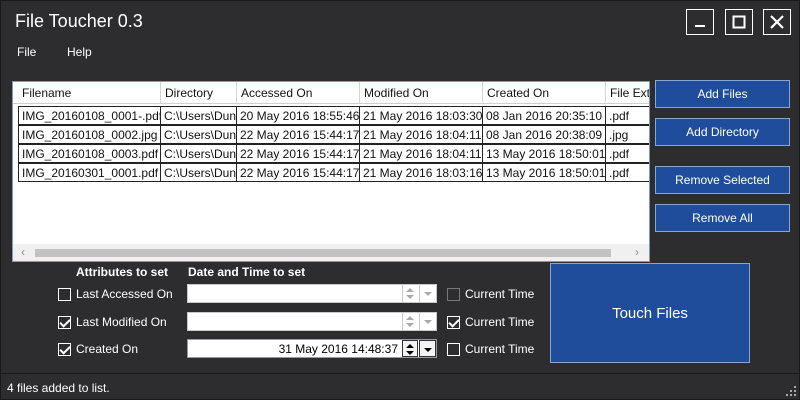 This screenshot has width=800, height=400. I want to click on column-header: Accessed On, so click(298, 93).